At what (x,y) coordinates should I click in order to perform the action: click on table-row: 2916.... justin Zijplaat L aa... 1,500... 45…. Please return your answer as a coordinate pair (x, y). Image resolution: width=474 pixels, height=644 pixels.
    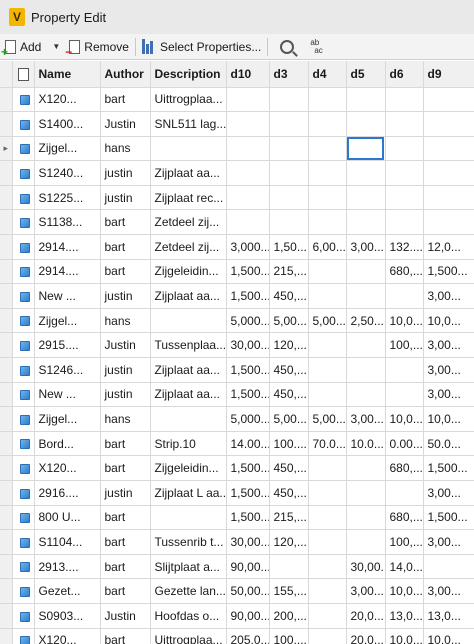
    Looking at the image, I should click on (237, 493).